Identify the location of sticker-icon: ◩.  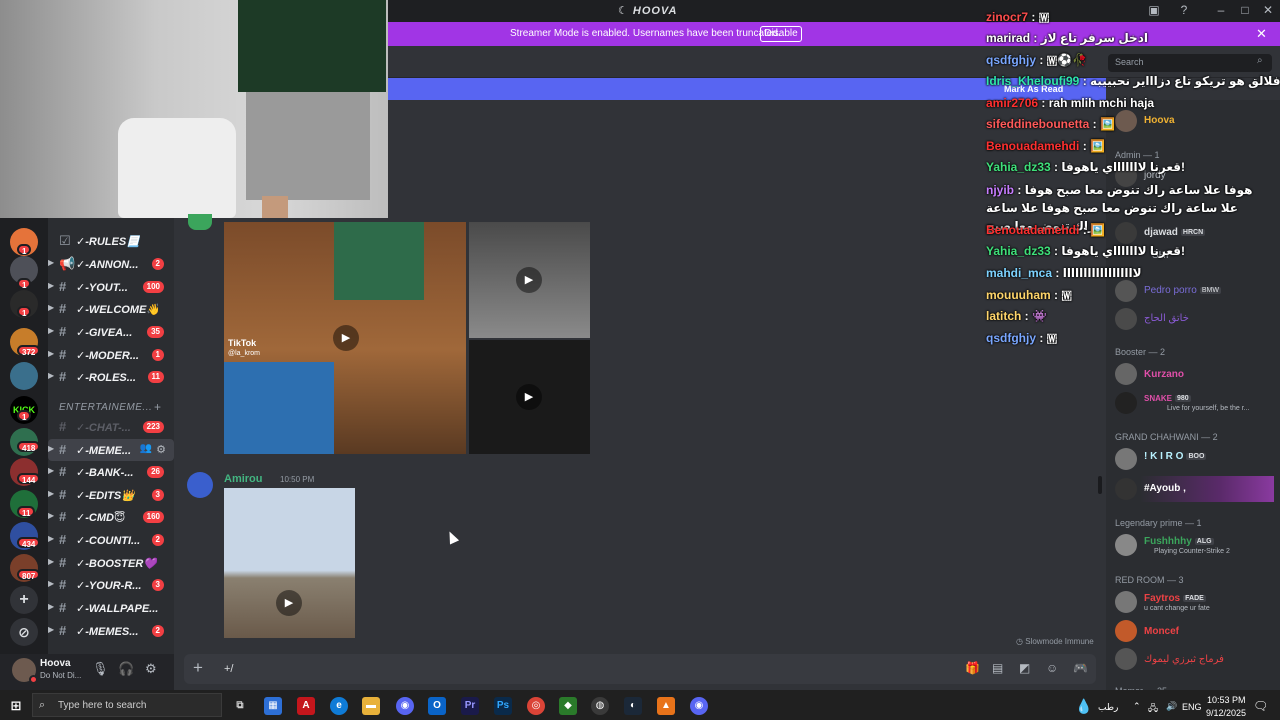
(1024, 668).